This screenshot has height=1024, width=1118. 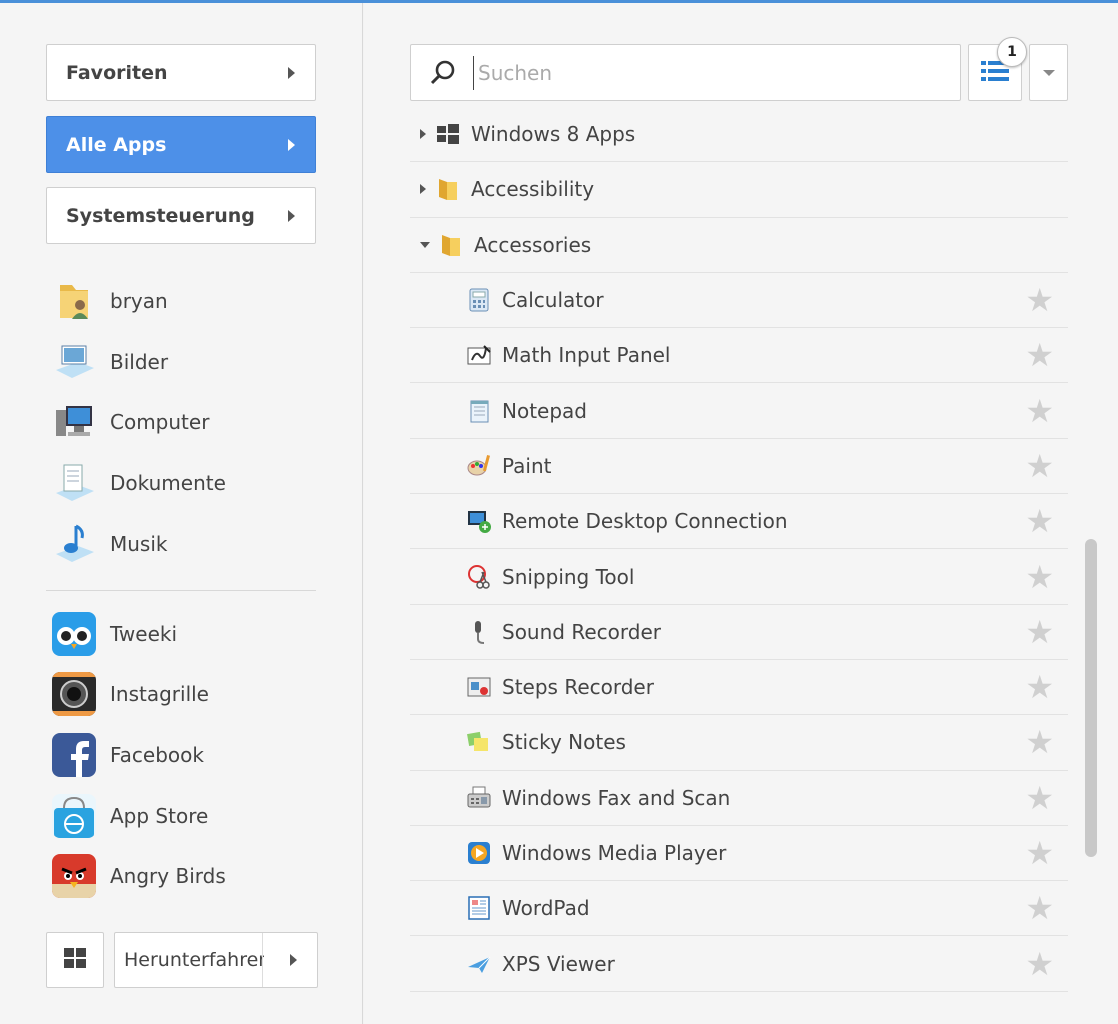 I want to click on search-icon, so click(x=443, y=73).